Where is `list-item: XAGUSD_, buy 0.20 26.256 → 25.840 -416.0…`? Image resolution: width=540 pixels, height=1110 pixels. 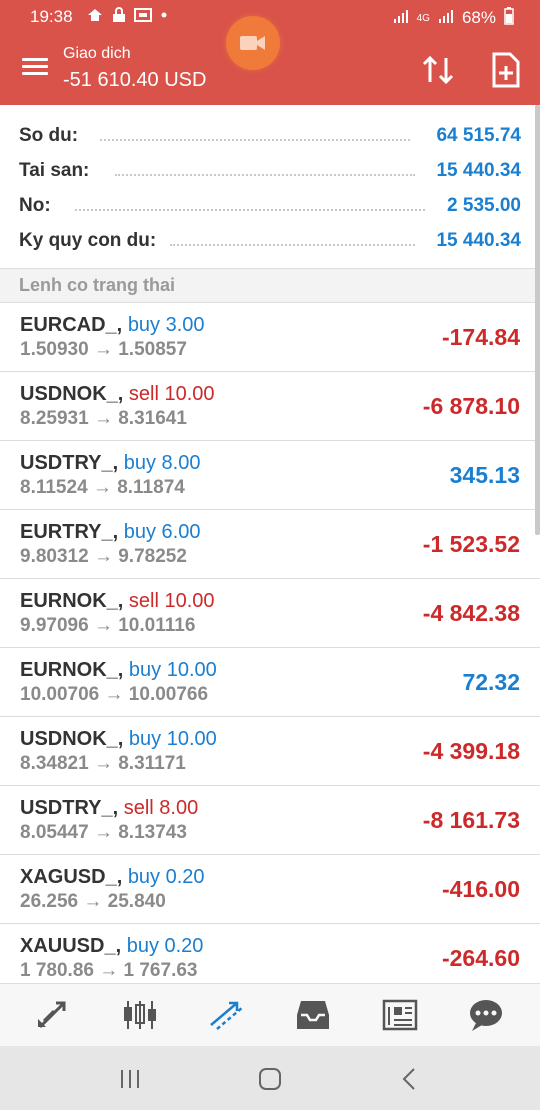
list-item: XAGUSD_, buy 0.20 26.256 → 25.840 -416.0… is located at coordinates (270, 889).